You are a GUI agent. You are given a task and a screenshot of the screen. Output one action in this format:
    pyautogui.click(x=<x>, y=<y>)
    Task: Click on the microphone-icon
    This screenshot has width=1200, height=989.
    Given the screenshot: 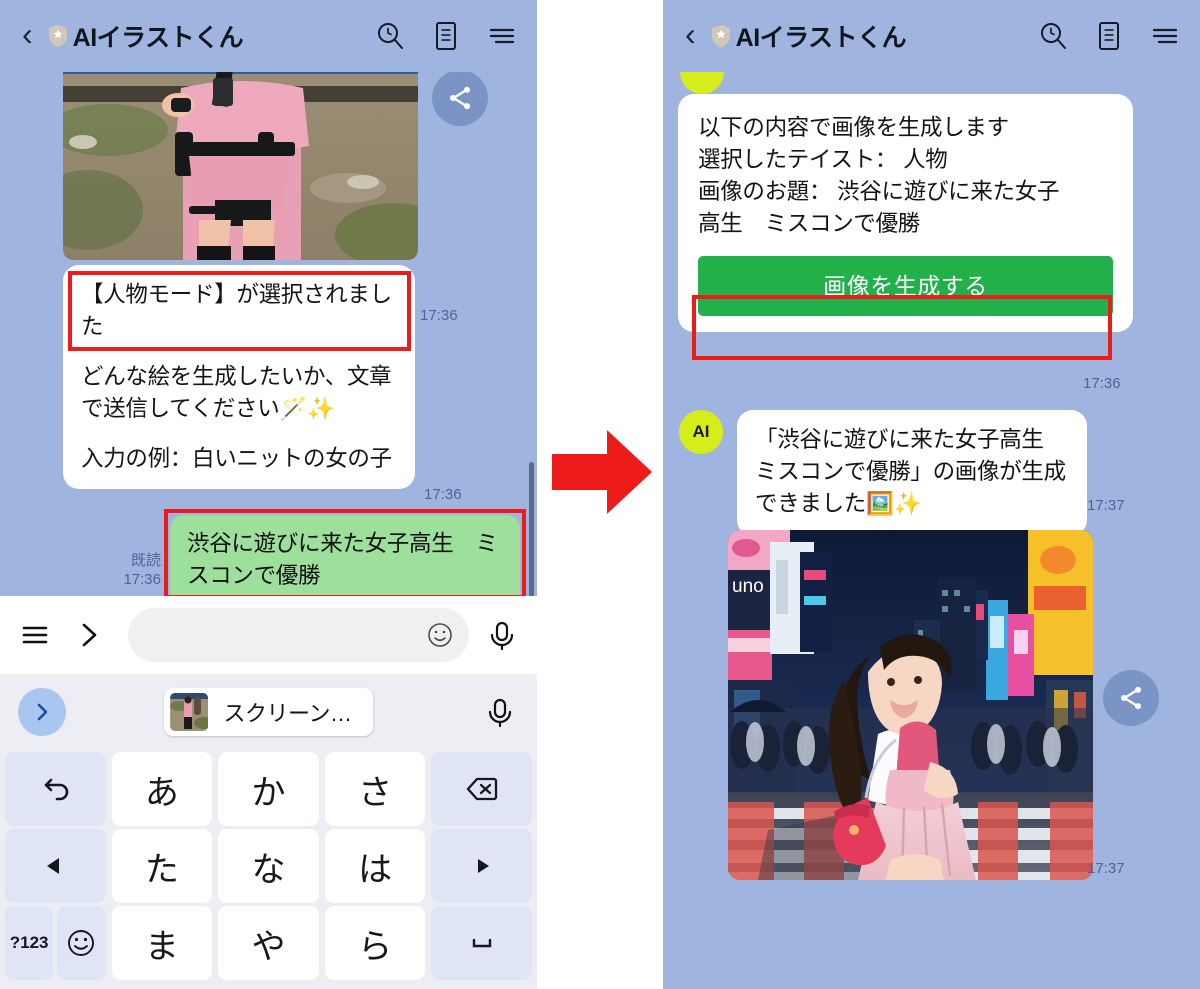 What is the action you would take?
    pyautogui.click(x=502, y=635)
    